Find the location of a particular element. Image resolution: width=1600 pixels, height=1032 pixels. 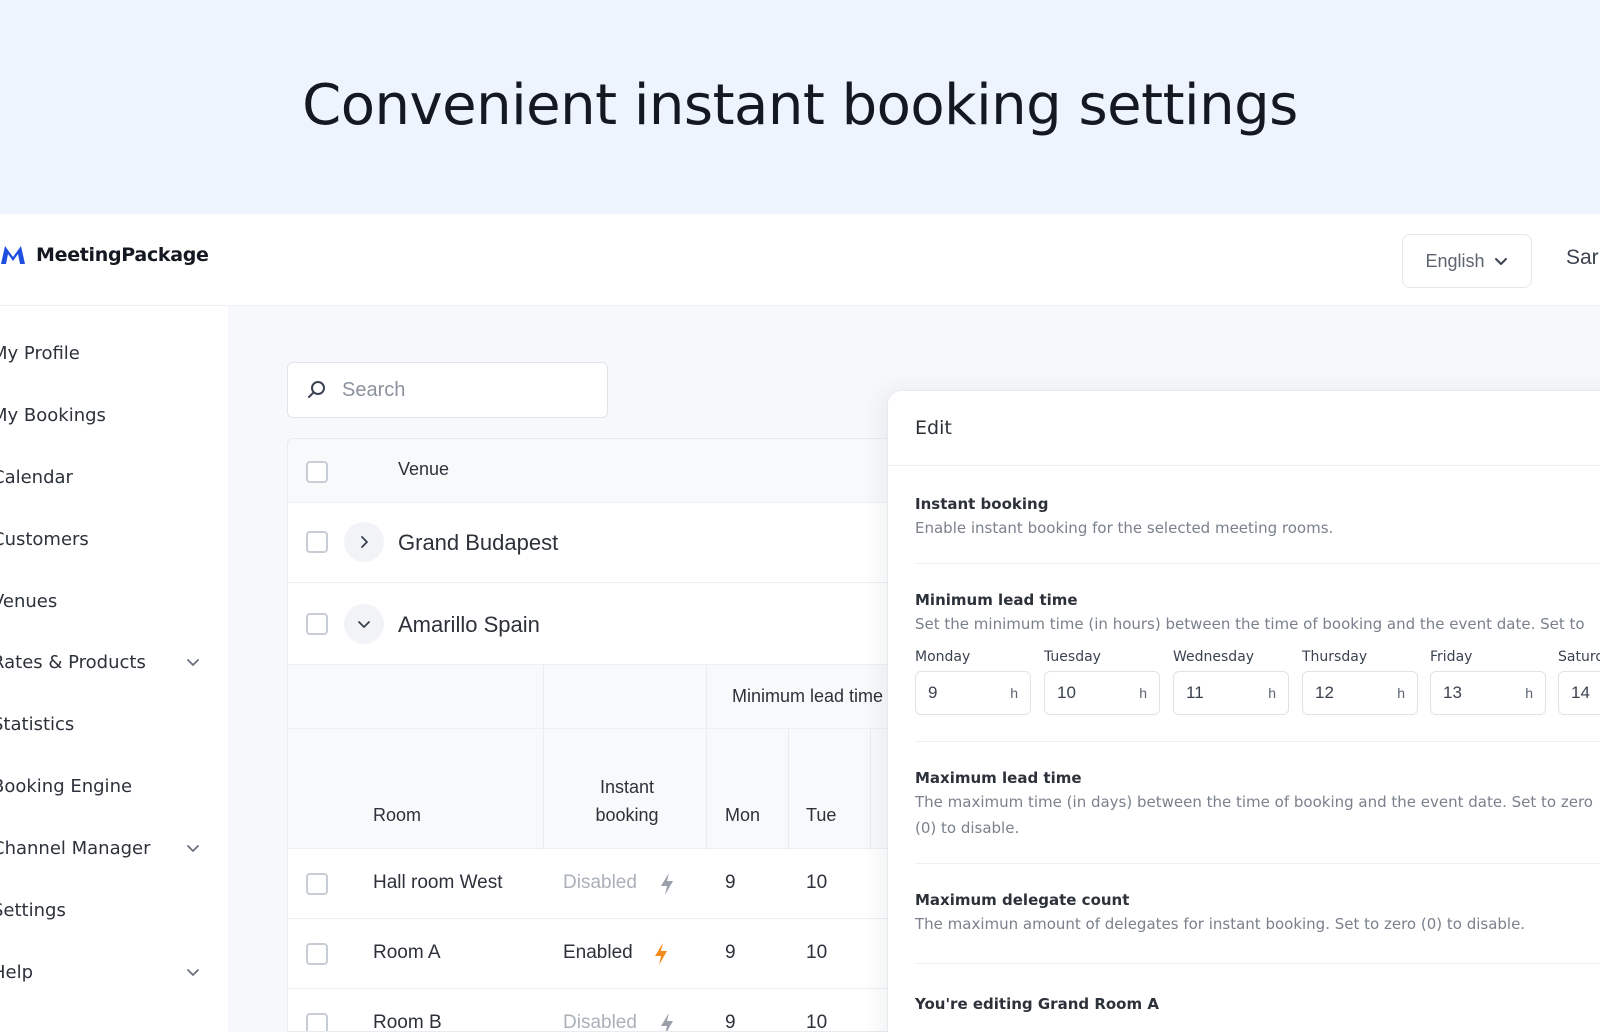

day-value: 10 is located at coordinates (1066, 692).